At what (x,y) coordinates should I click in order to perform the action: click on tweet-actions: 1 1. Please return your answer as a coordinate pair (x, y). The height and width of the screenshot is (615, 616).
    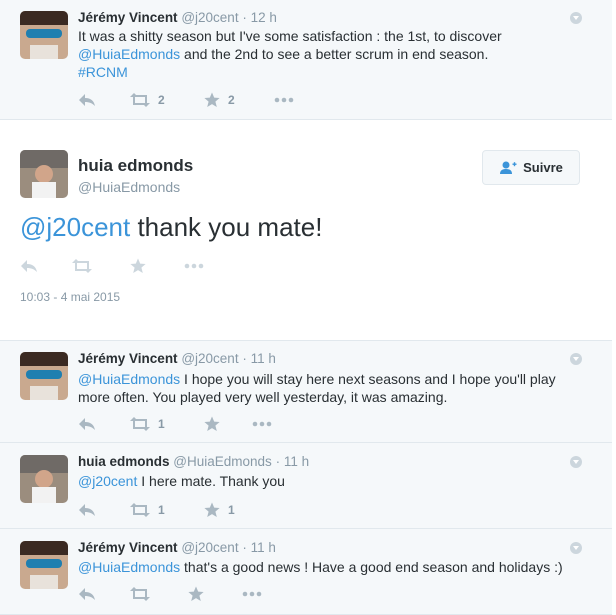
    Looking at the image, I should click on (176, 510).